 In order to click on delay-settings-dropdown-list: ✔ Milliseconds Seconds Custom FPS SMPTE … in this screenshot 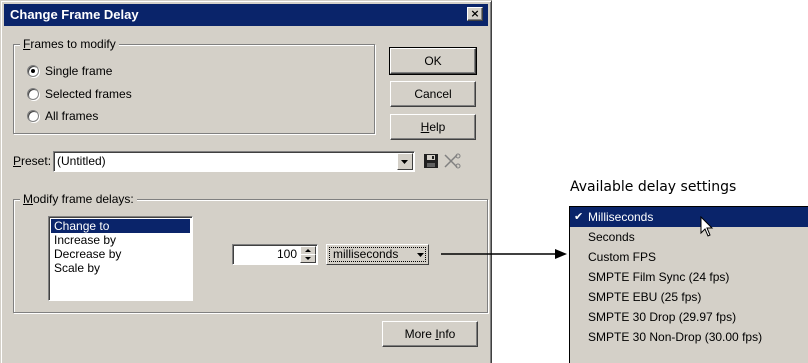, I will do `click(688, 284)`.